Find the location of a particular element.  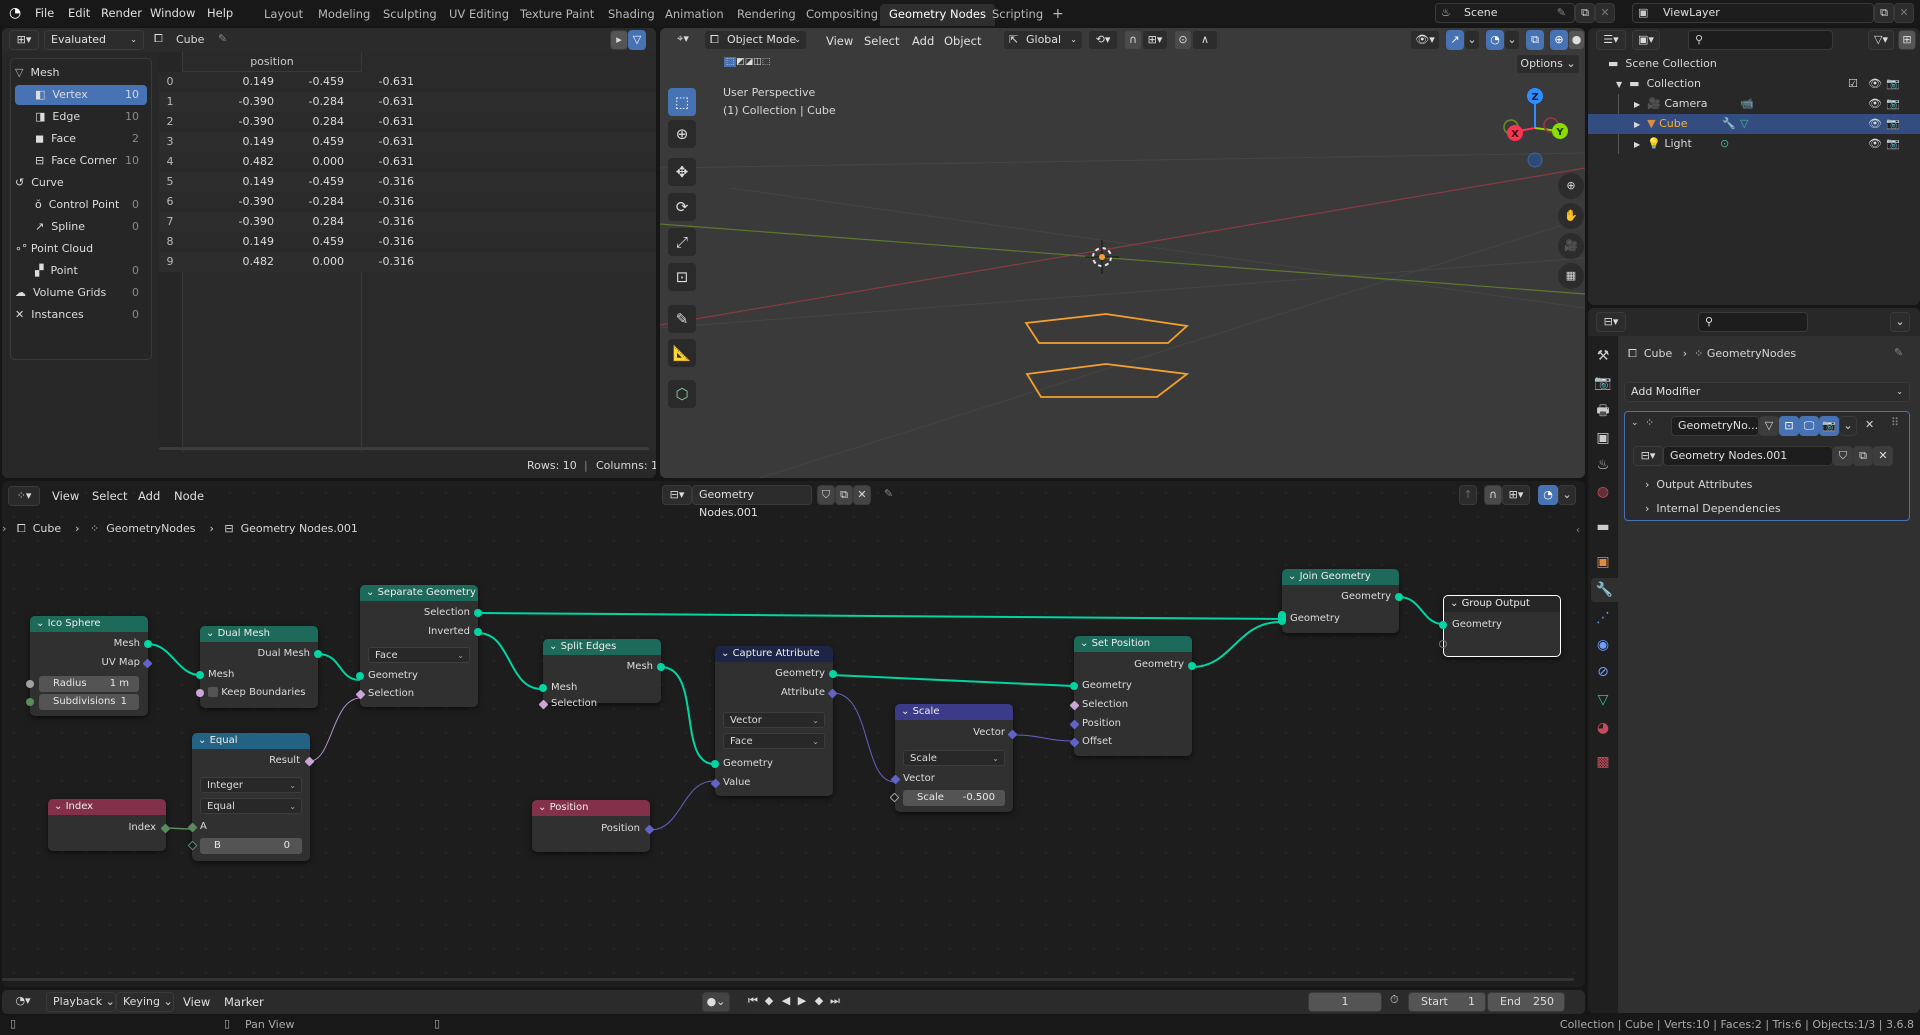

outliner-search-input: ⚲ is located at coordinates (1760, 40).